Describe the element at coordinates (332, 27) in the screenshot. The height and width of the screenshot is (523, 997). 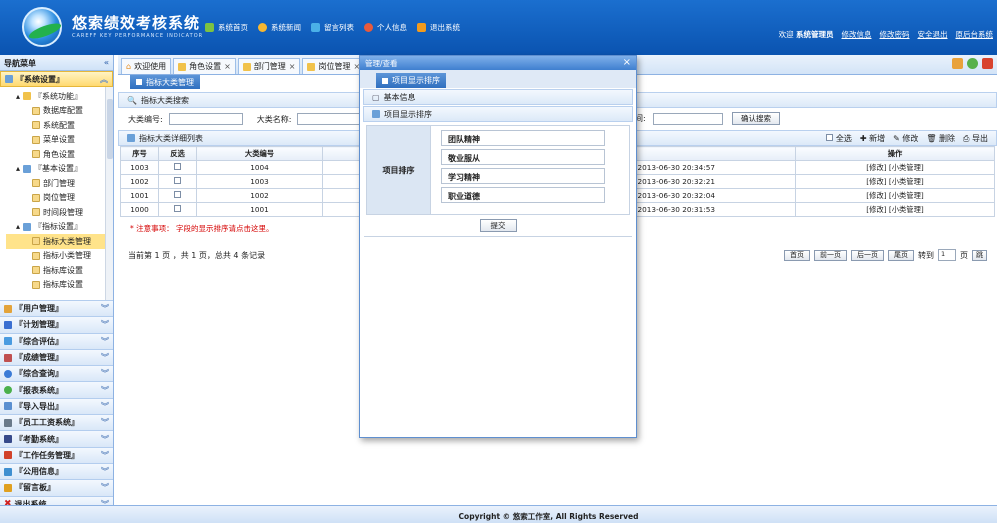
I see `nav-messages: 留言列表` at that location.